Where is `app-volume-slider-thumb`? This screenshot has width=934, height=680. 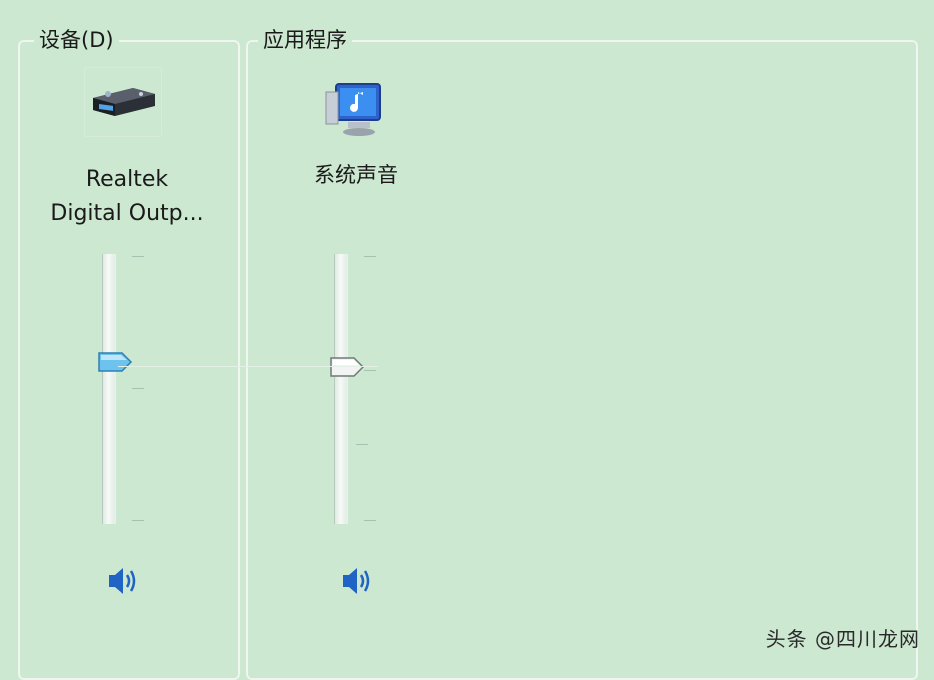 app-volume-slider-thumb is located at coordinates (347, 369).